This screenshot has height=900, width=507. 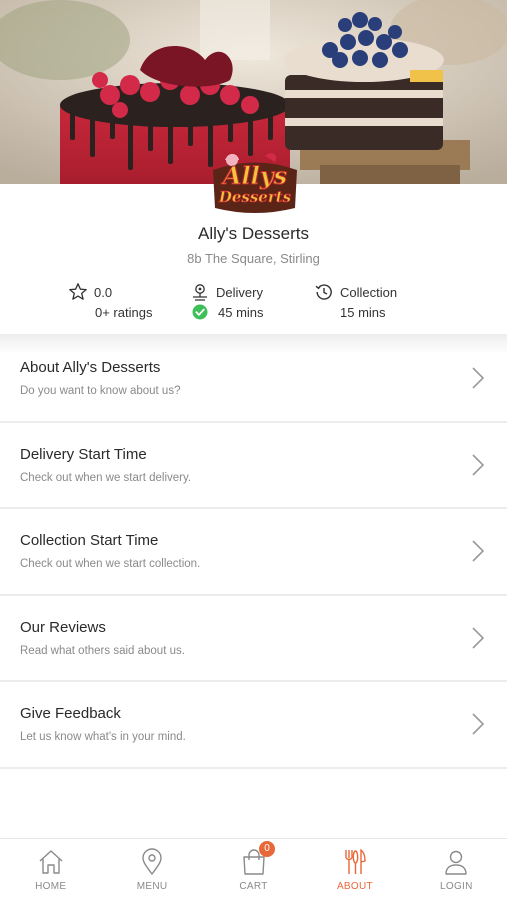 I want to click on check-circle-icon, so click(x=200, y=312).